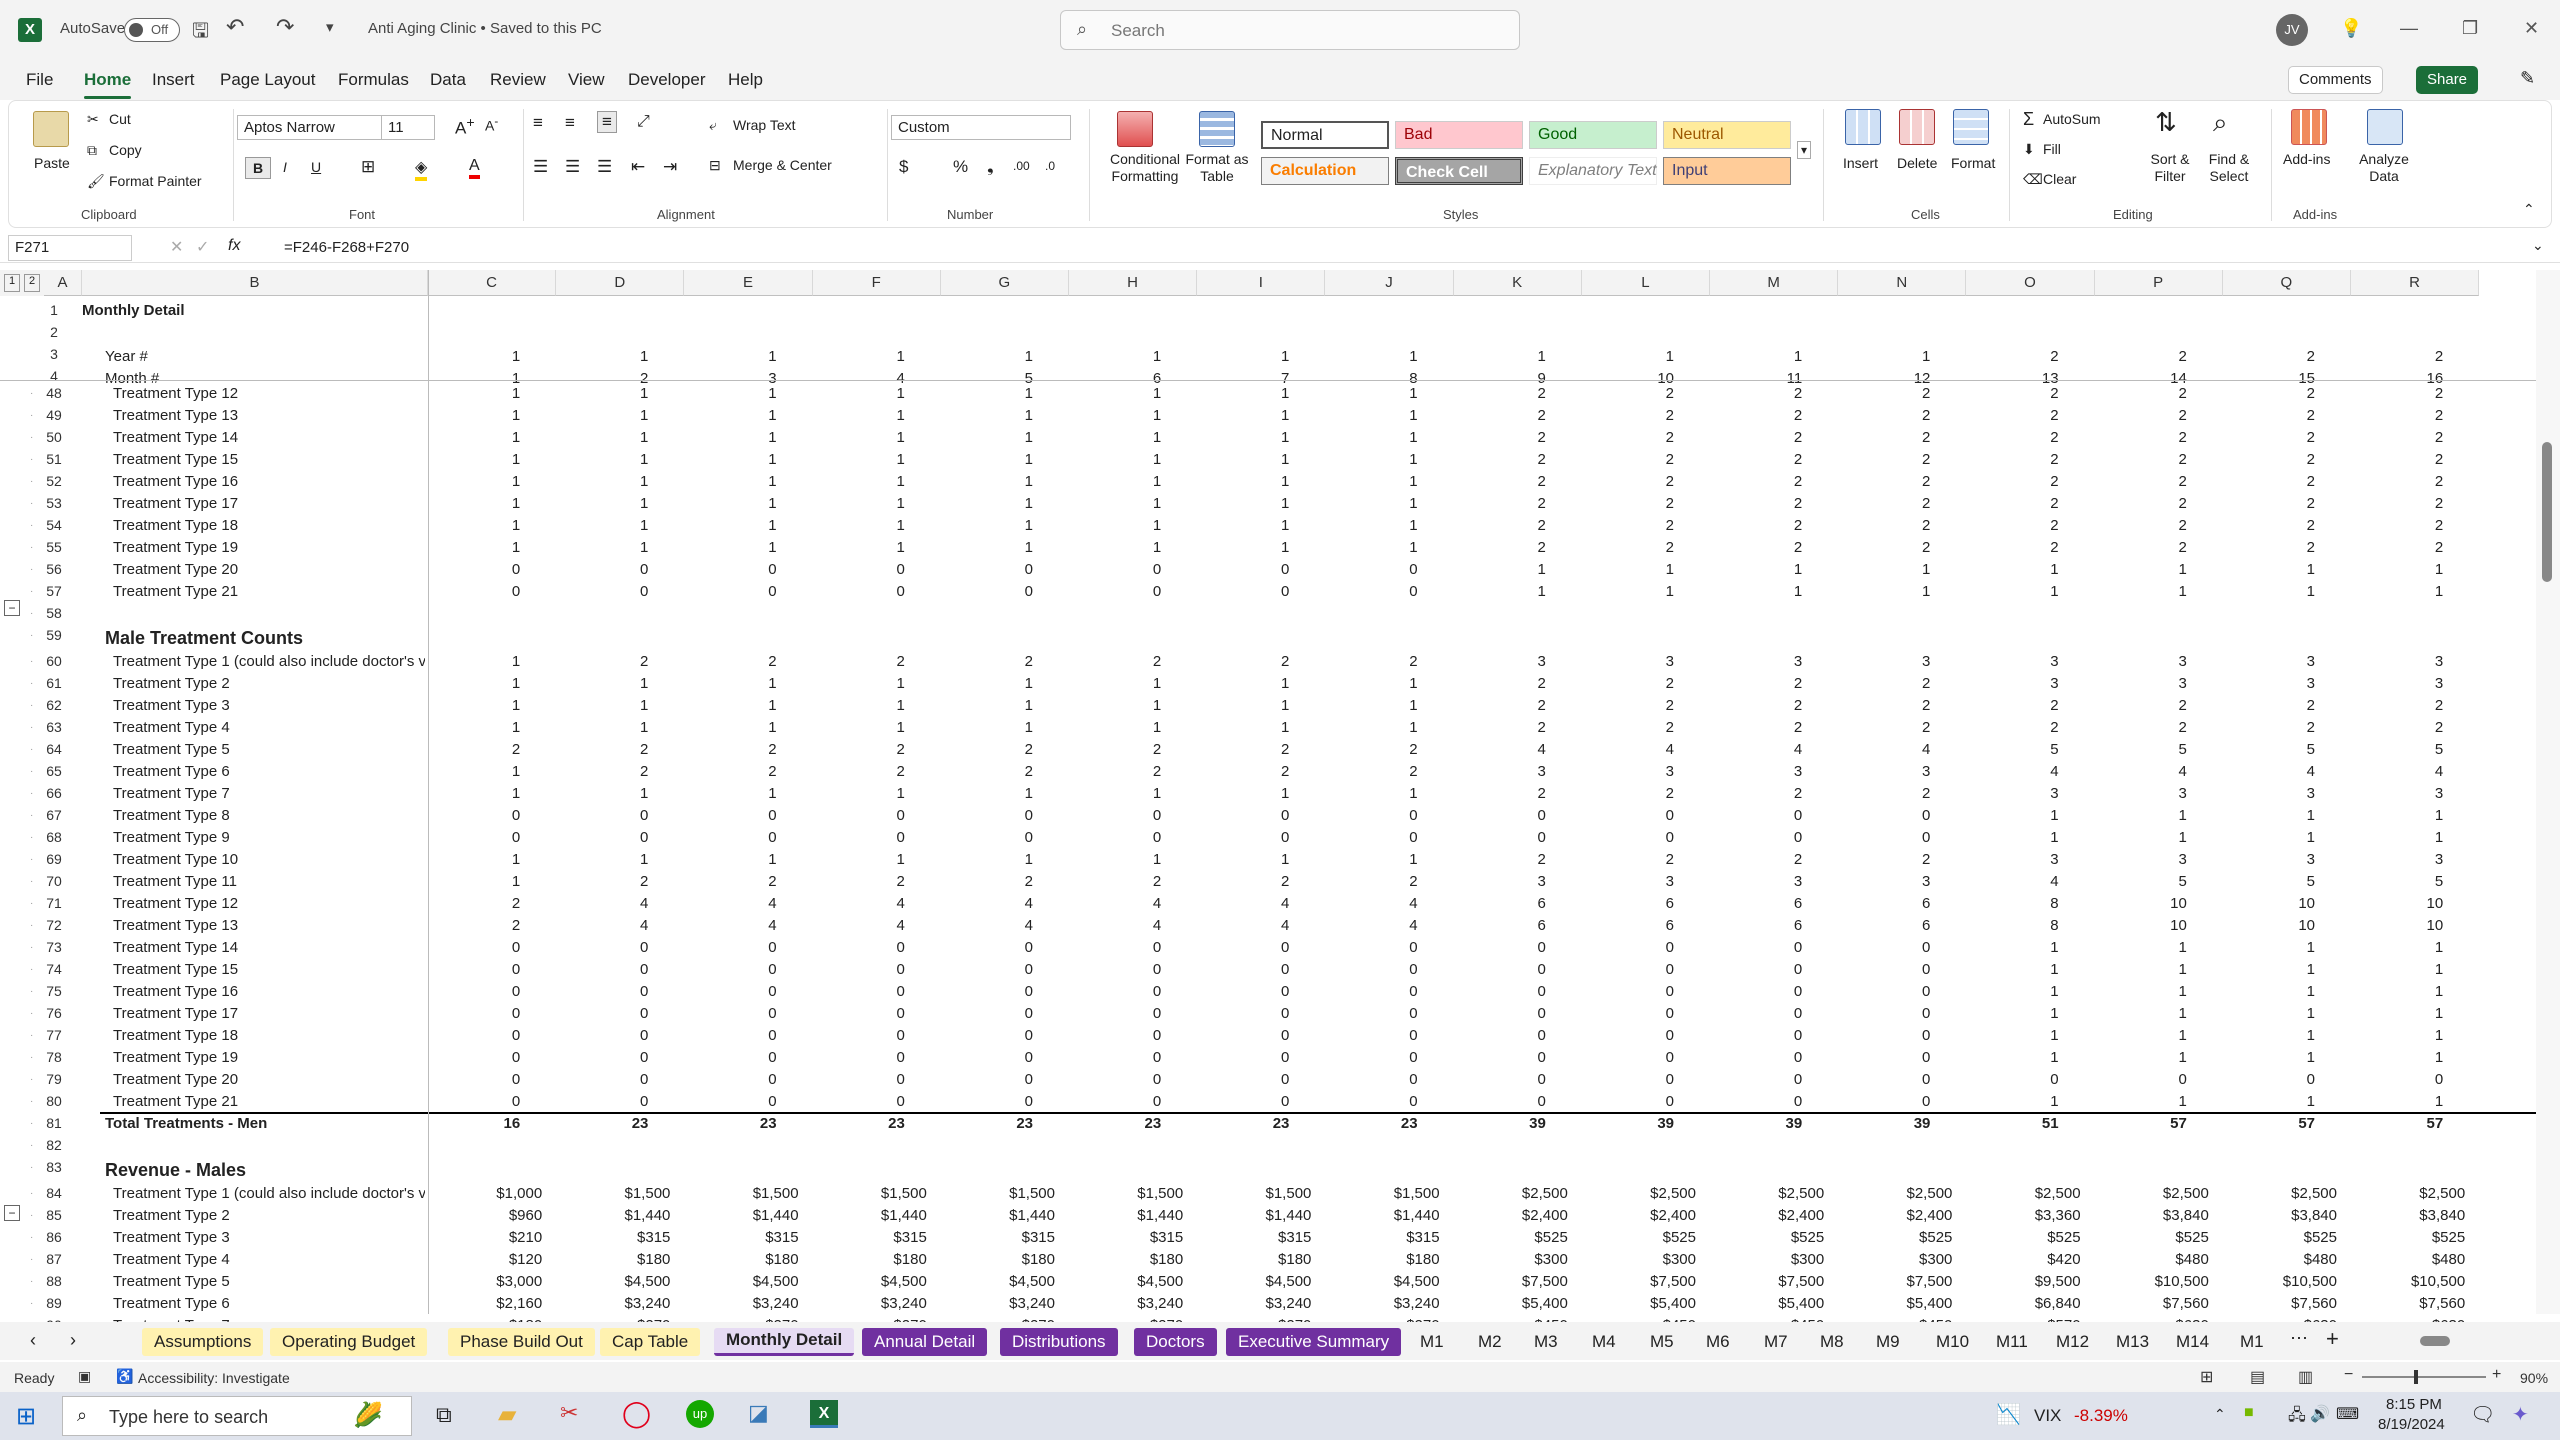  I want to click on vertical-scroll-thumb, so click(2547, 512).